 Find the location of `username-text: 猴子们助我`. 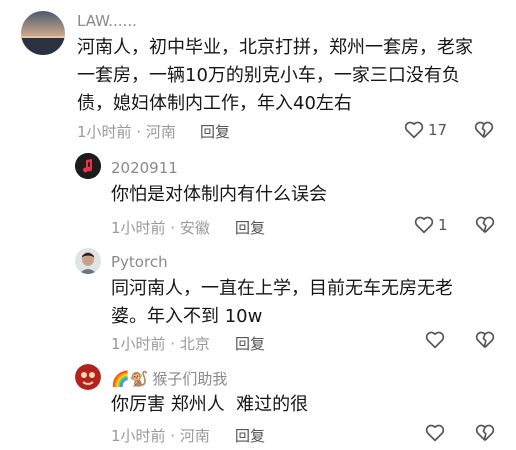

username-text: 猴子们助我 is located at coordinates (190, 379).